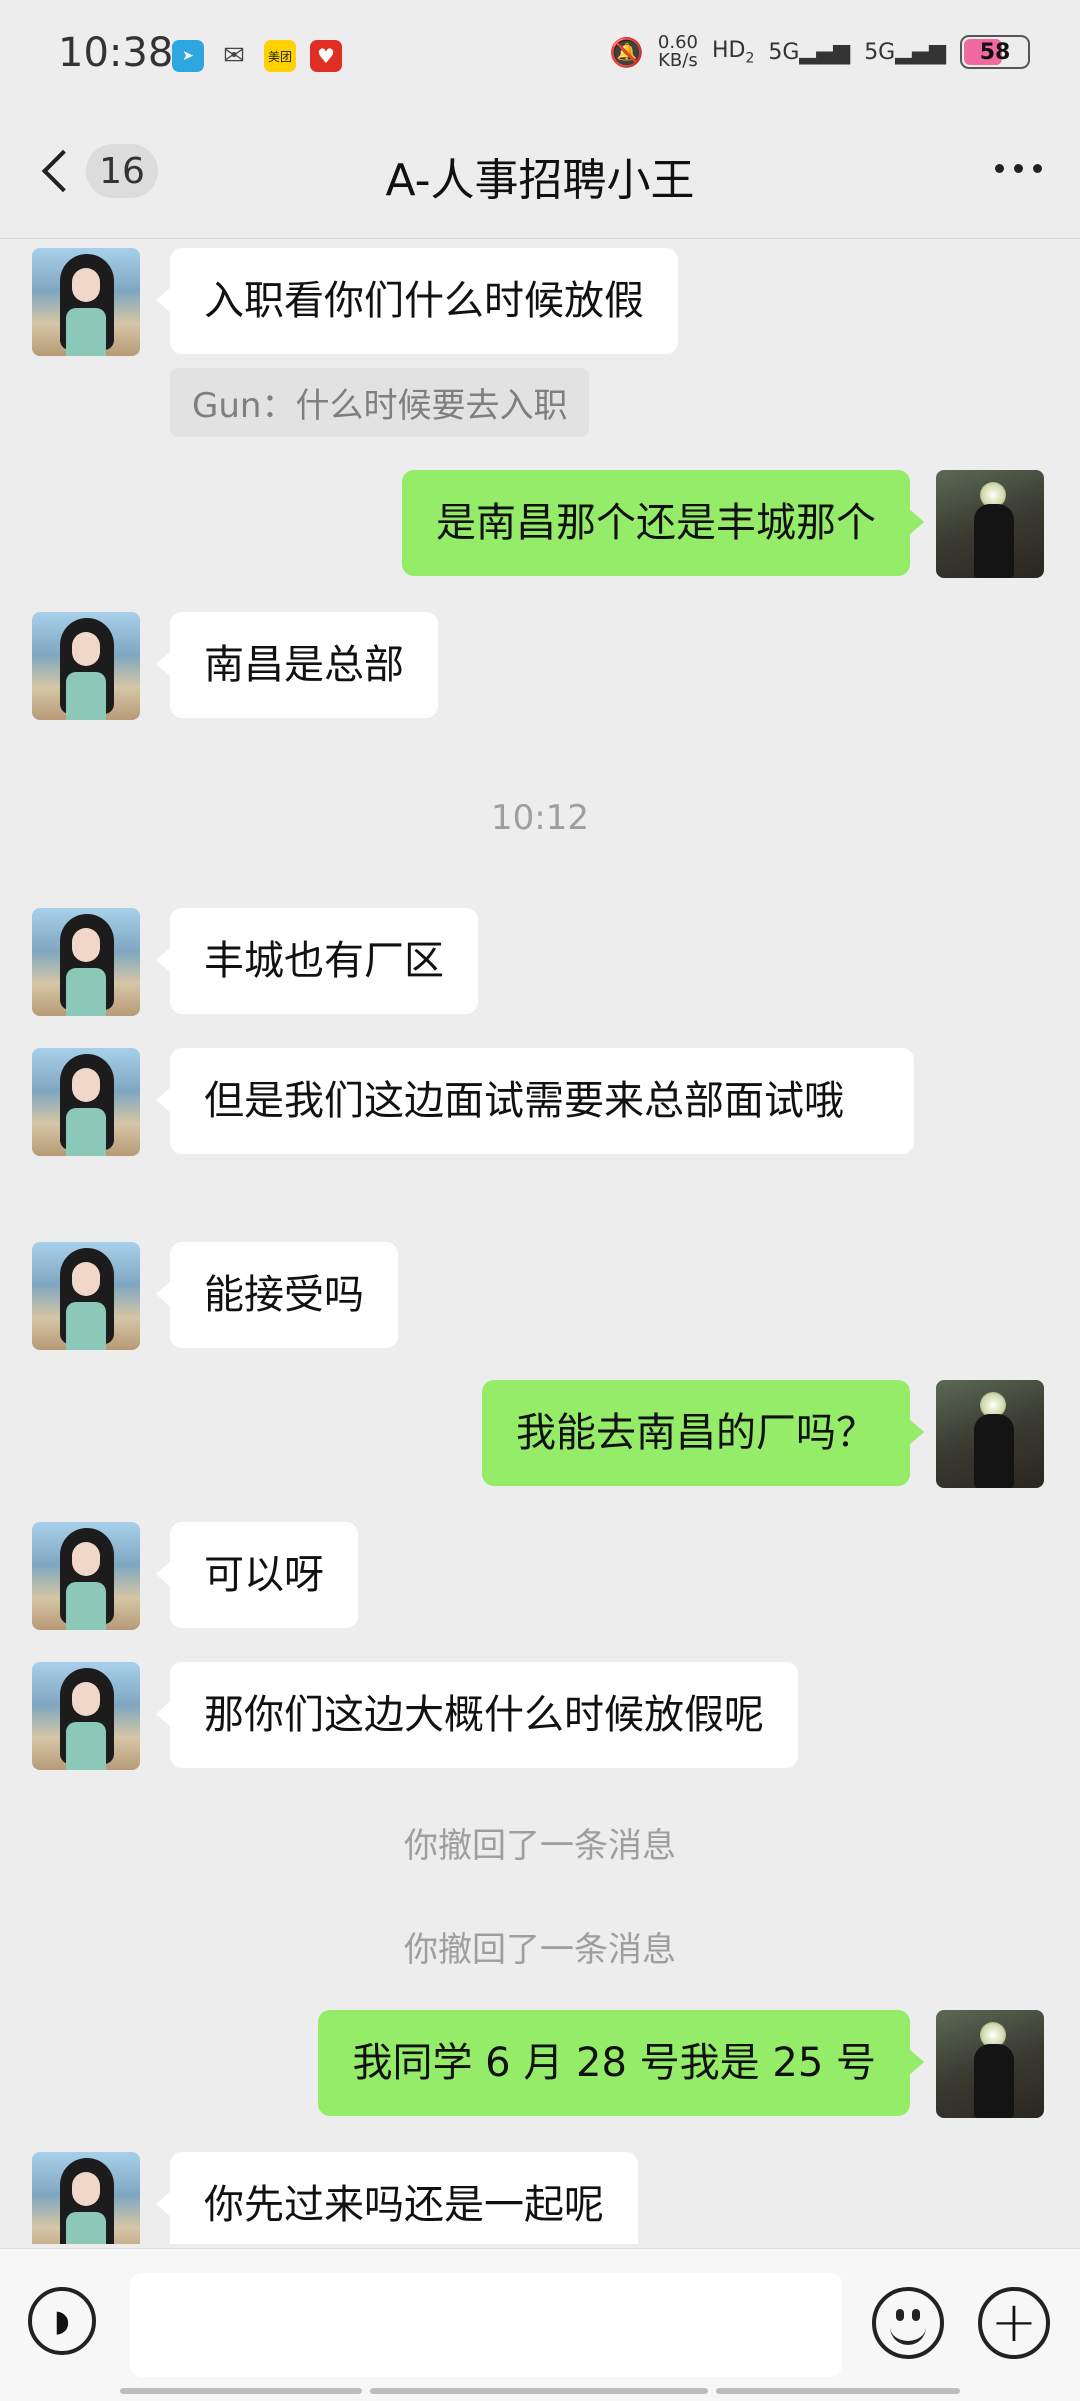 The image size is (1080, 2401). What do you see at coordinates (733, 52) in the screenshot?
I see `hd-voice-icon: HD2` at bounding box center [733, 52].